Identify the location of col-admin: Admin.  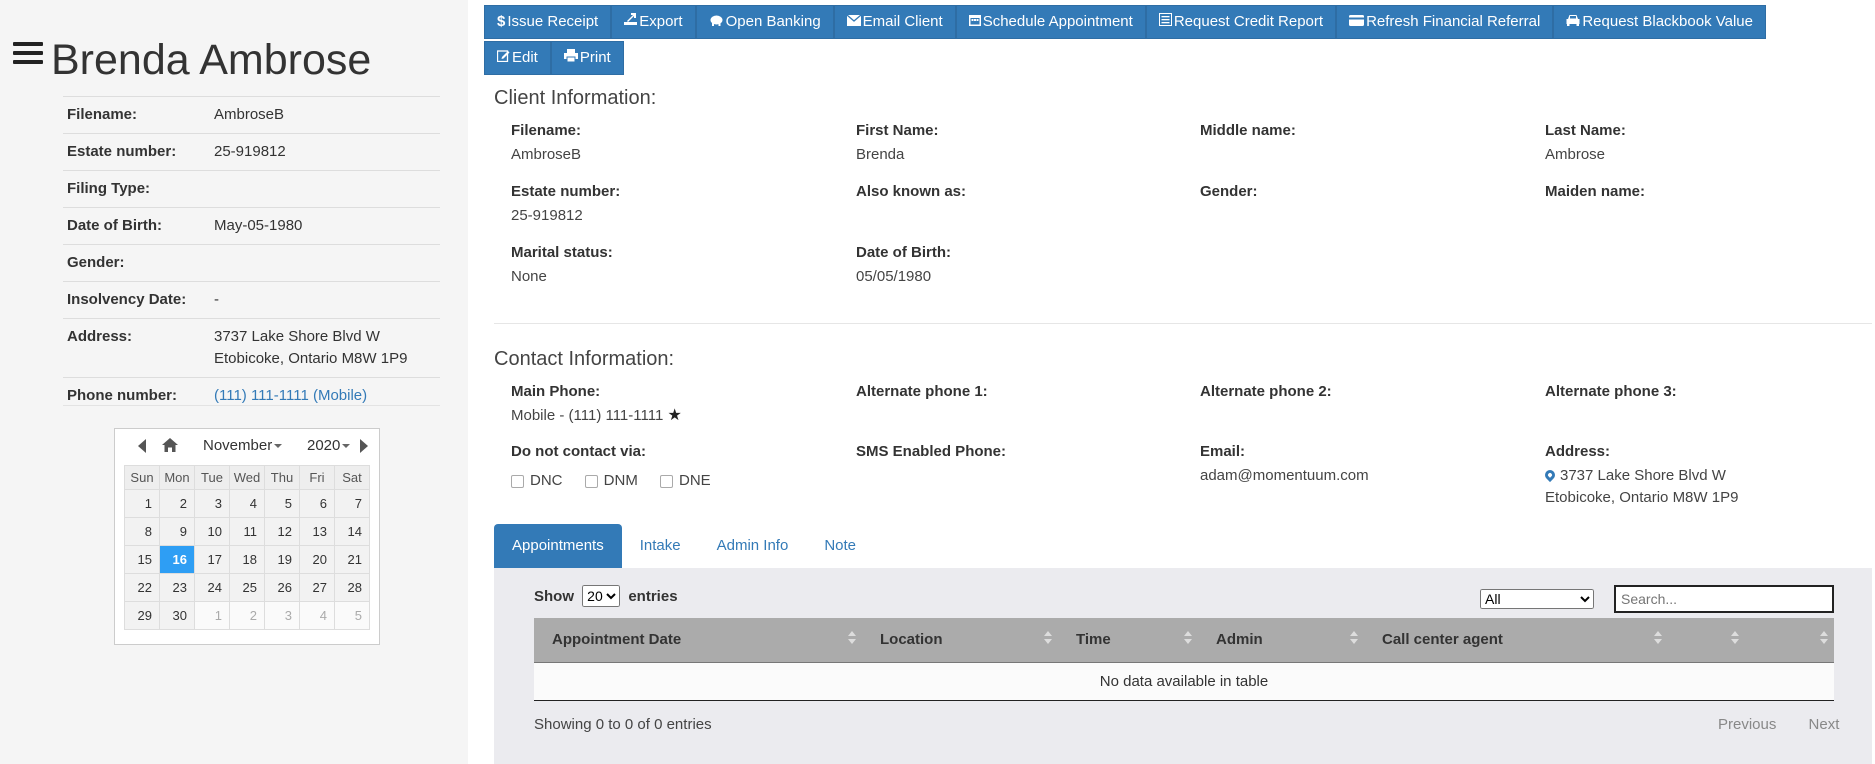
(1281, 640).